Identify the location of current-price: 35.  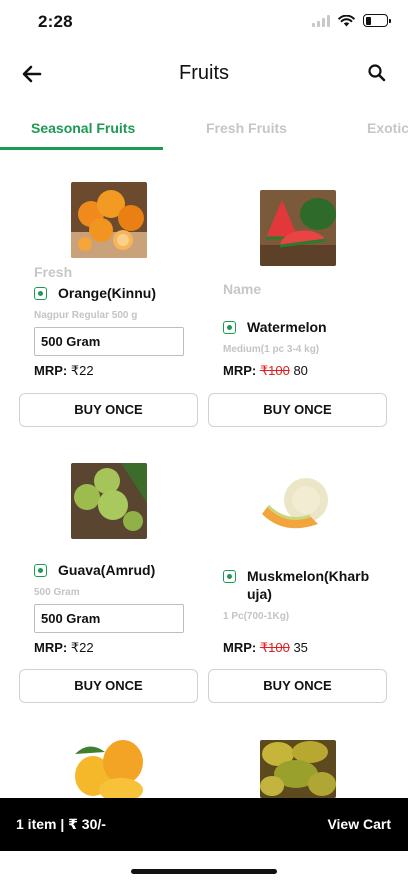
(300, 647).